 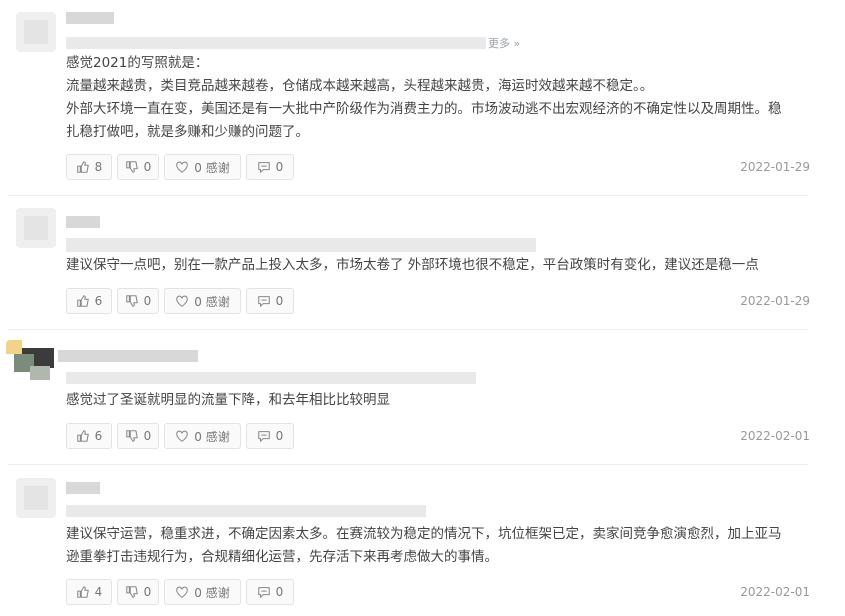 I want to click on like-count: 4, so click(x=98, y=592).